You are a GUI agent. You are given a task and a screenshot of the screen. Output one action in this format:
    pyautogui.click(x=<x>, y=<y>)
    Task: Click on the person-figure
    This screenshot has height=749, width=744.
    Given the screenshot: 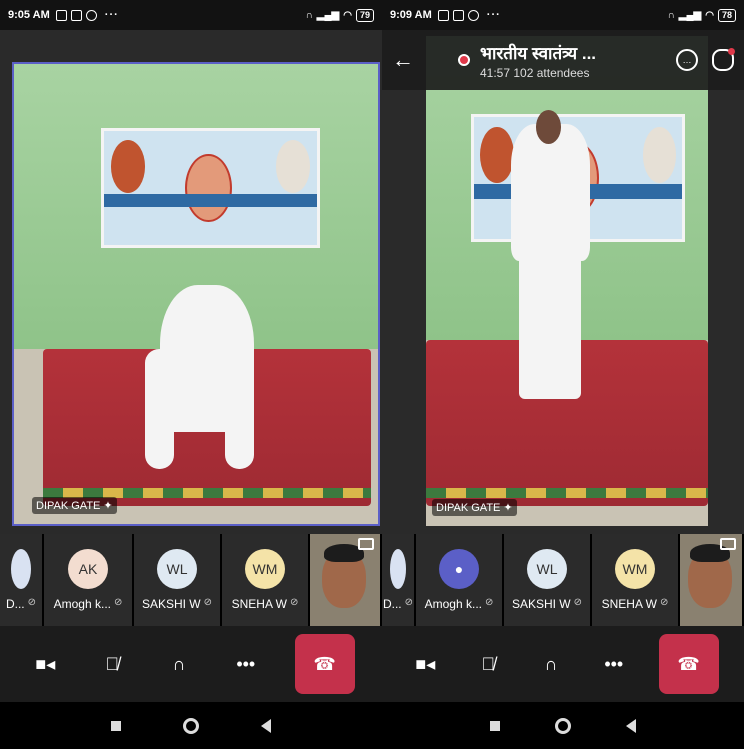 What is the action you would take?
    pyautogui.click(x=550, y=193)
    